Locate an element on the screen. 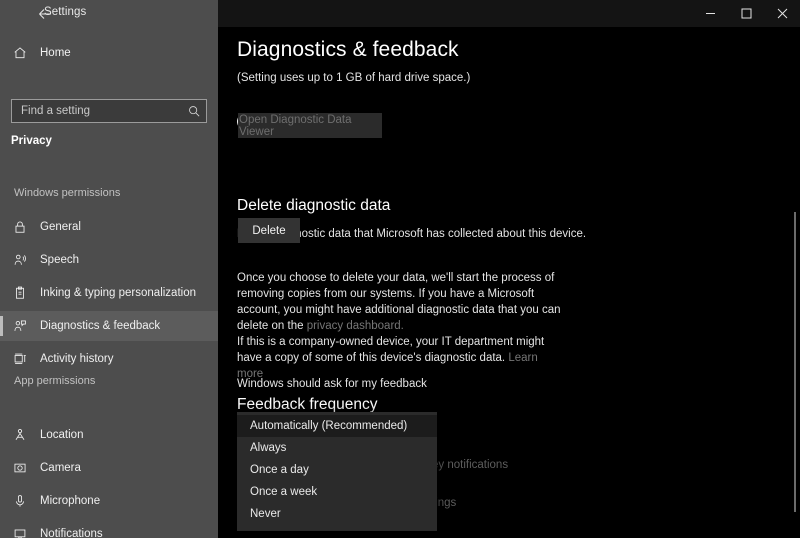 This screenshot has width=800, height=538. sidebar-item-location: Location is located at coordinates (109, 435).